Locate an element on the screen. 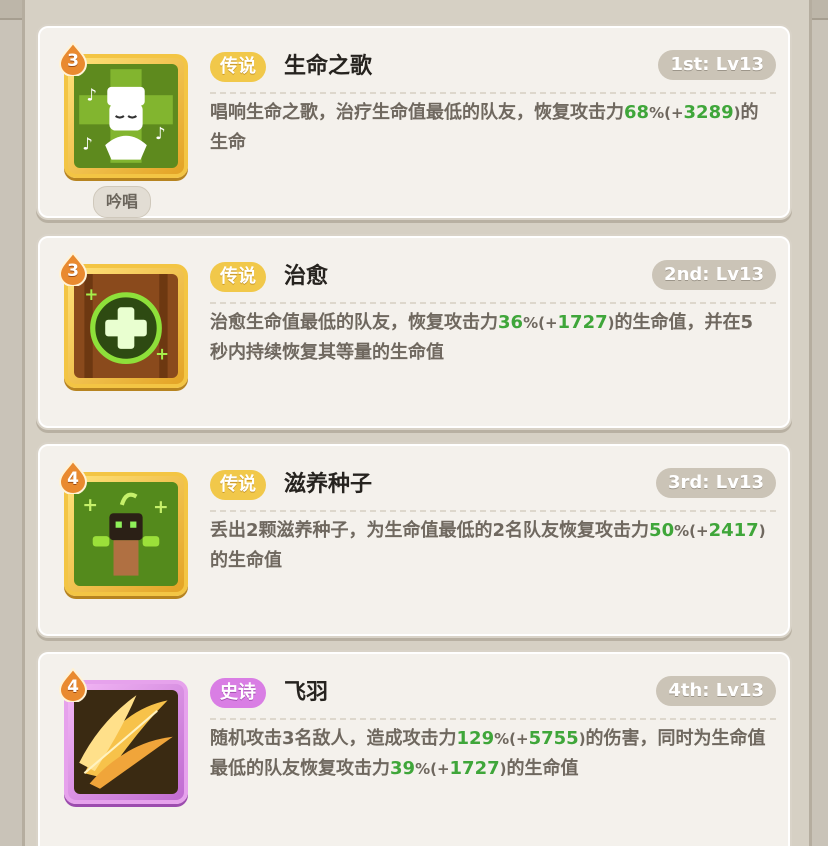  singing-cookie-icon: ♪ ♪ ♪ is located at coordinates (126, 116).